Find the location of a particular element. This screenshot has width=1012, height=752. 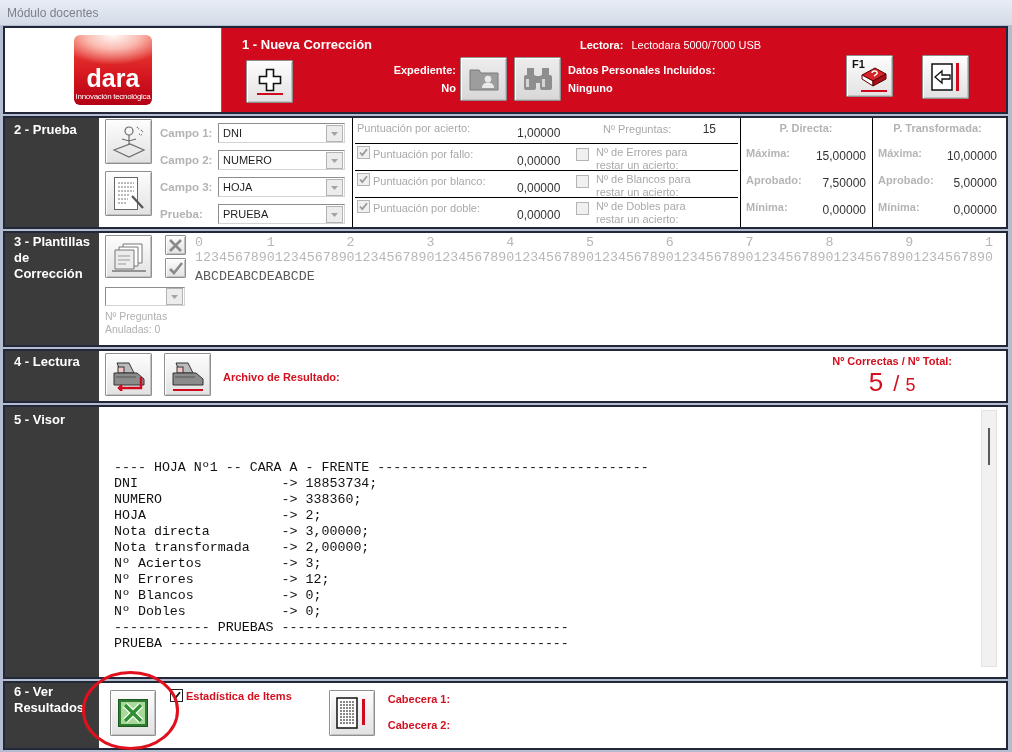

section-title: 5 - Visor is located at coordinates (40, 420).